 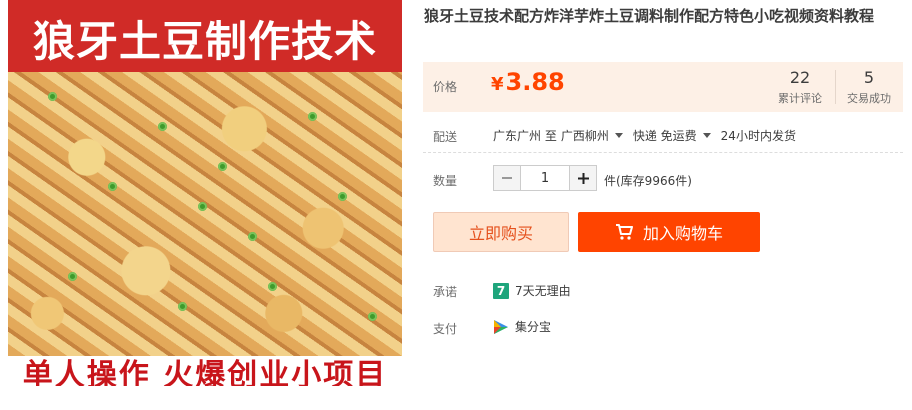 I want to click on review-count: 22, so click(x=800, y=77).